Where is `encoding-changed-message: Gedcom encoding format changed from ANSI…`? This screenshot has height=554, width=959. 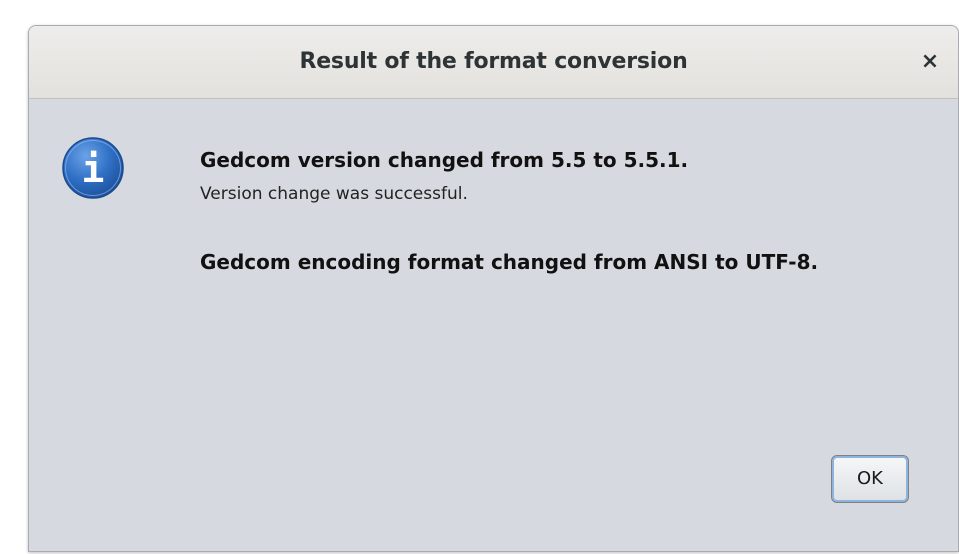
encoding-changed-message: Gedcom encoding format changed from ANSI… is located at coordinates (509, 262).